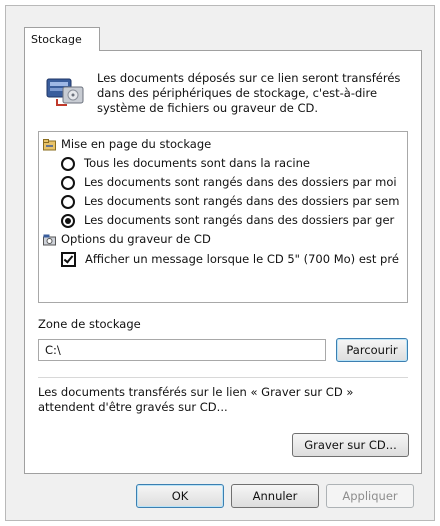 The image size is (440, 526). I want to click on cd-section-header: Options du graveur de CD, so click(127, 239).